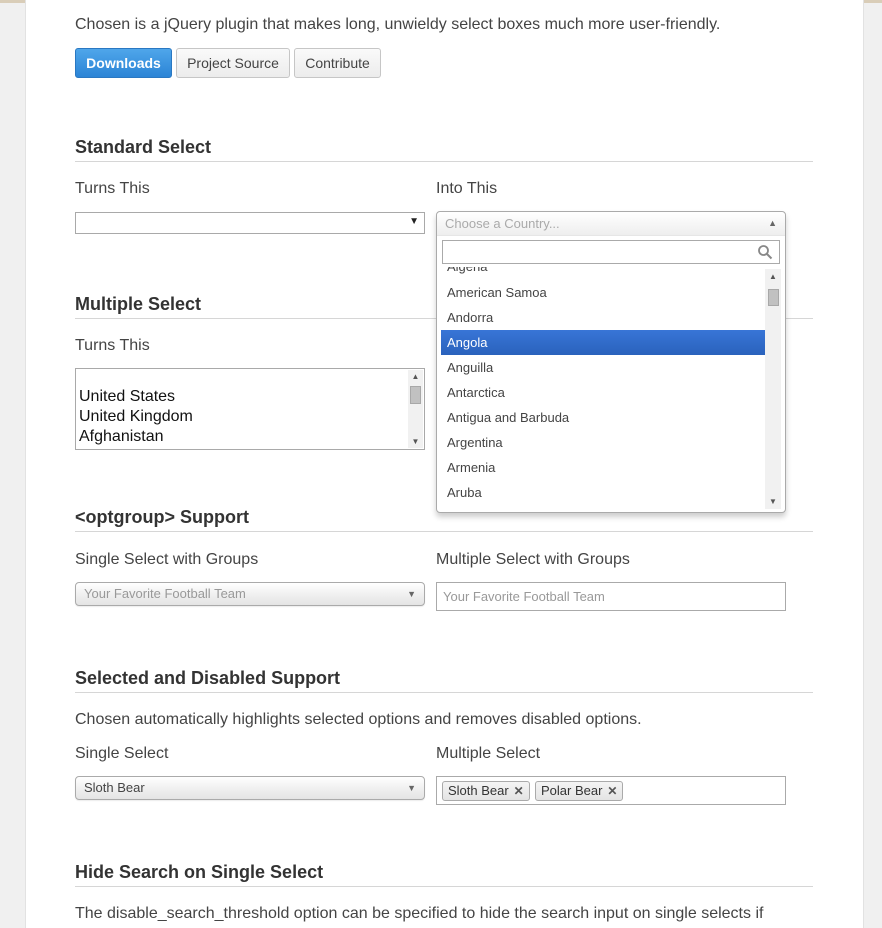  What do you see at coordinates (603, 492) in the screenshot?
I see `list-item: Aruba` at bounding box center [603, 492].